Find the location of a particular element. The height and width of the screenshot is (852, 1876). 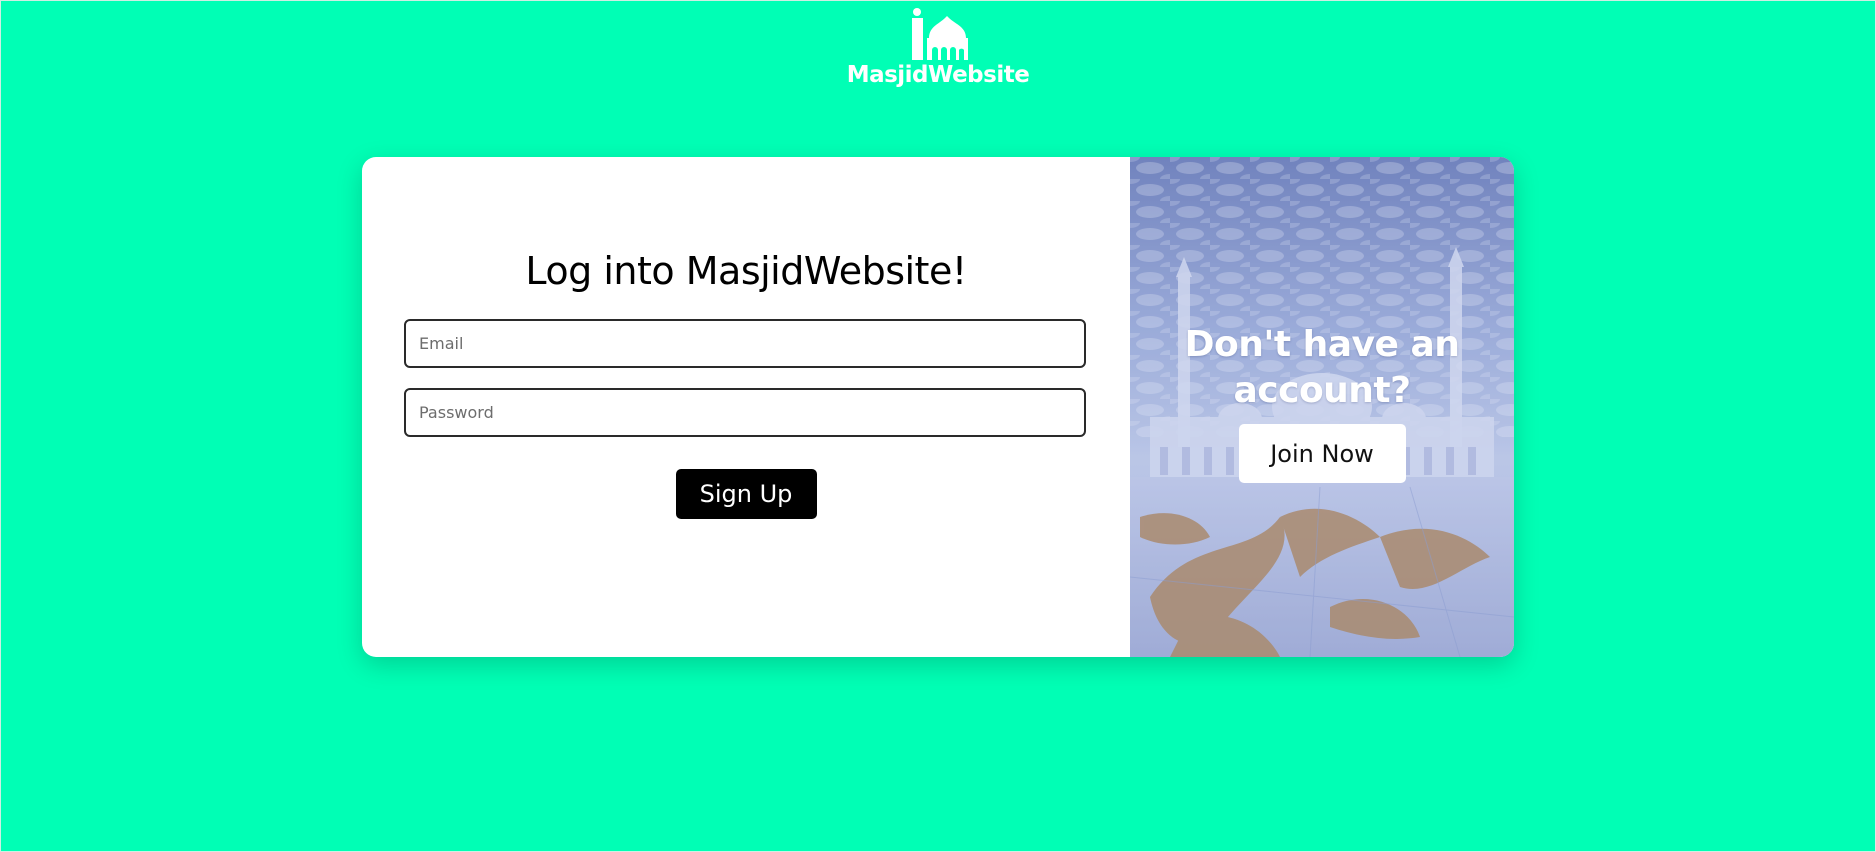

promo-title: Don't have an account? is located at coordinates (1322, 367).